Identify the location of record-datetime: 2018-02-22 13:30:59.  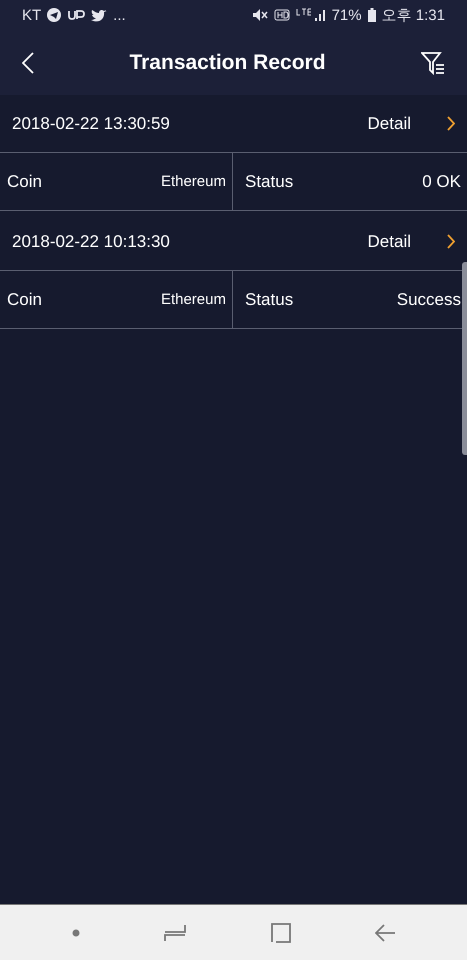
(91, 124).